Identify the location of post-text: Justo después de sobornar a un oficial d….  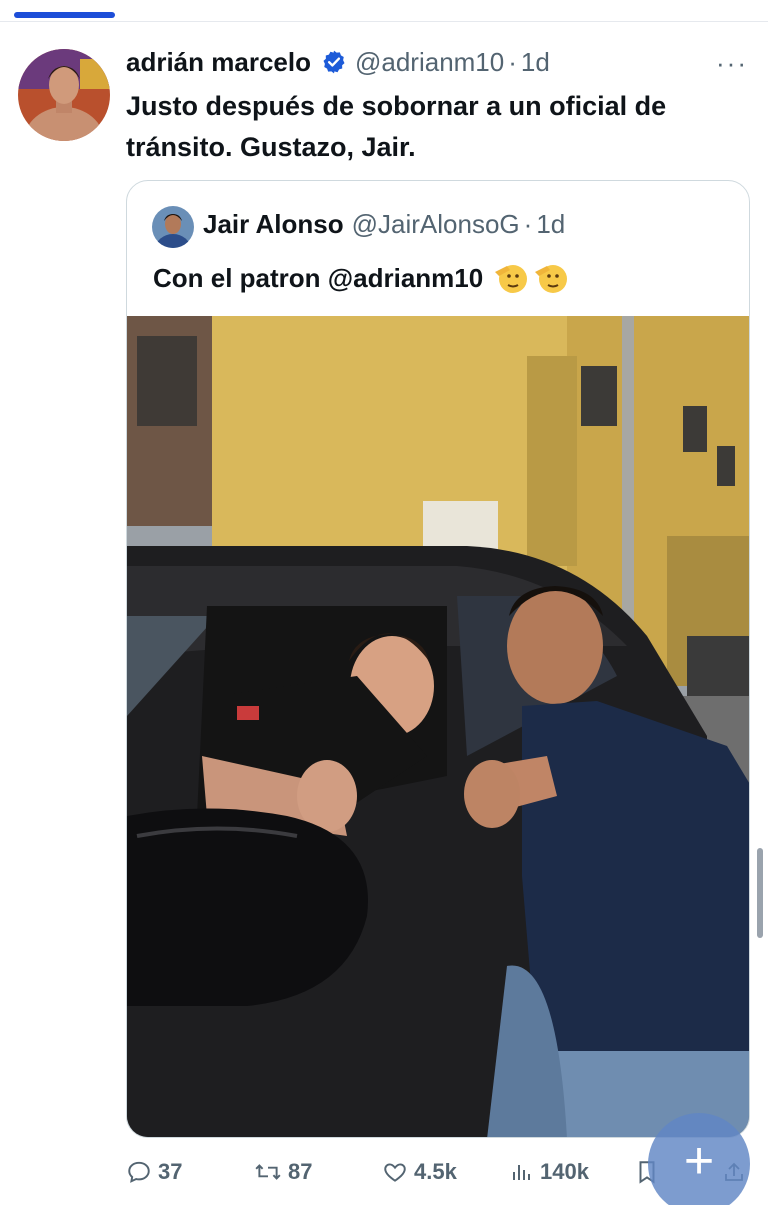
(396, 126).